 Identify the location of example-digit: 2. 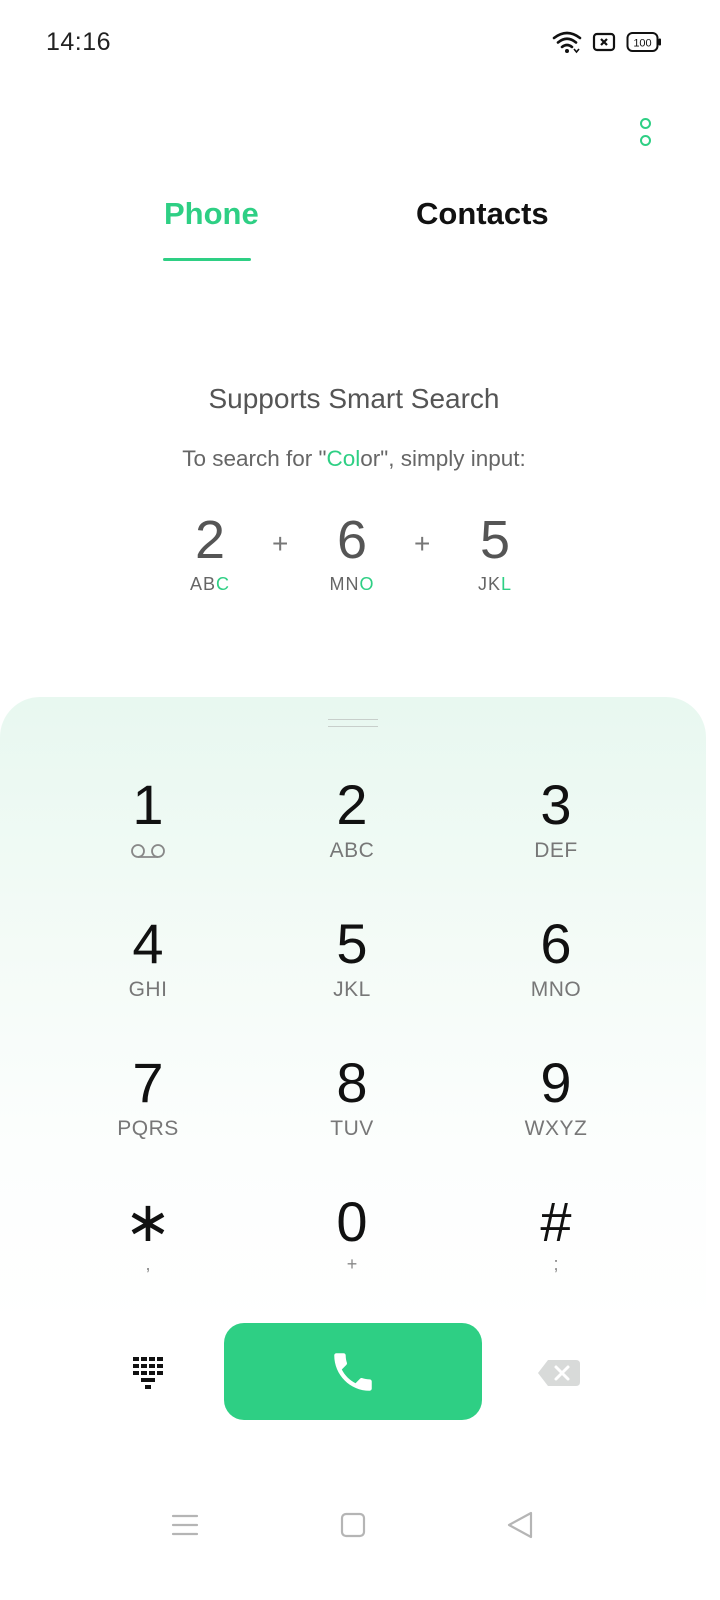
(210, 540).